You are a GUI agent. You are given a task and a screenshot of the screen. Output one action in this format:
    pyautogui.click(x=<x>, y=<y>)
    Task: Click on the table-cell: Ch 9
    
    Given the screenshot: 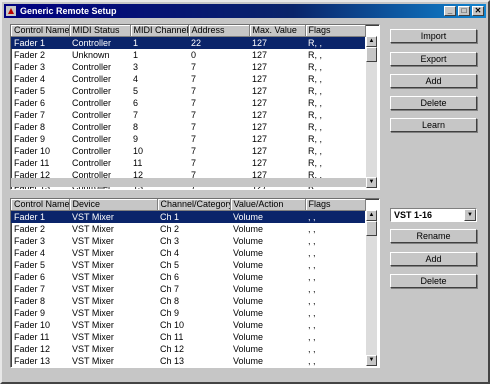 What is the action you would take?
    pyautogui.click(x=193, y=313)
    